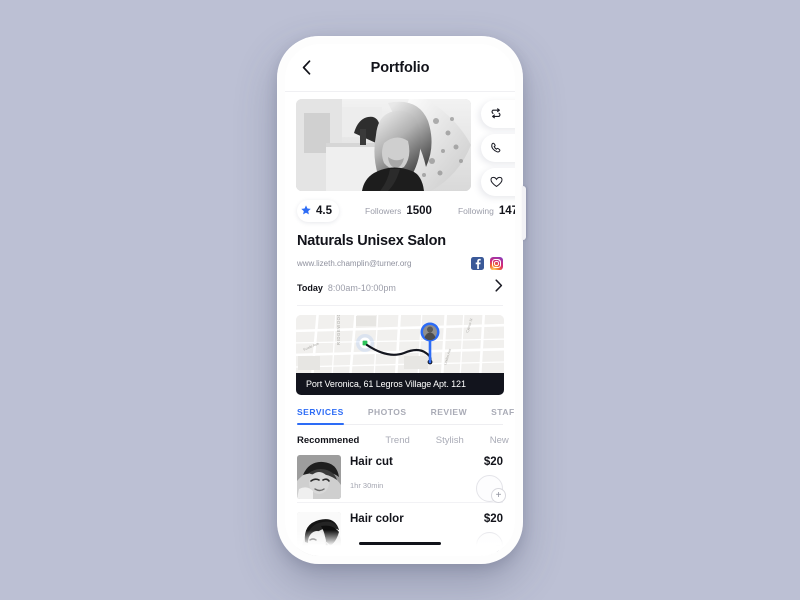  What do you see at coordinates (449, 415) in the screenshot?
I see `tab-review: REVIEW` at bounding box center [449, 415].